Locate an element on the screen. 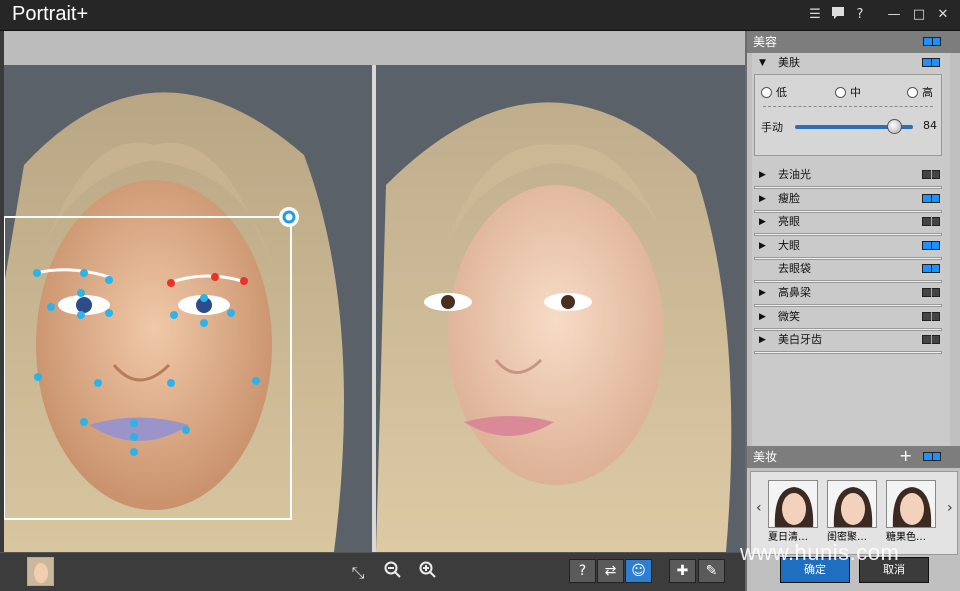 The height and width of the screenshot is (591, 960). feature-label: 亮眼 is located at coordinates (789, 222).